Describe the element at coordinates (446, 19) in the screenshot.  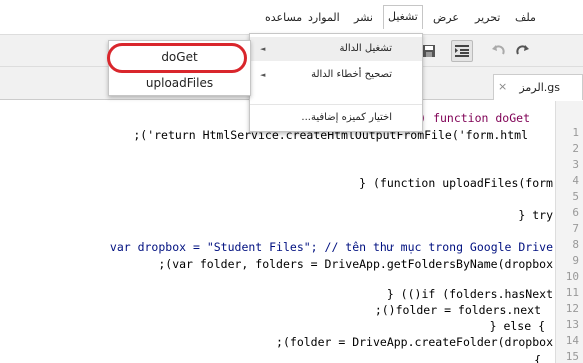
I see `menu-view: عرض` at that location.